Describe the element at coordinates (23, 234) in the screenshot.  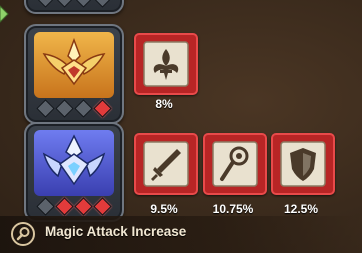
I see `magnifier-icon` at that location.